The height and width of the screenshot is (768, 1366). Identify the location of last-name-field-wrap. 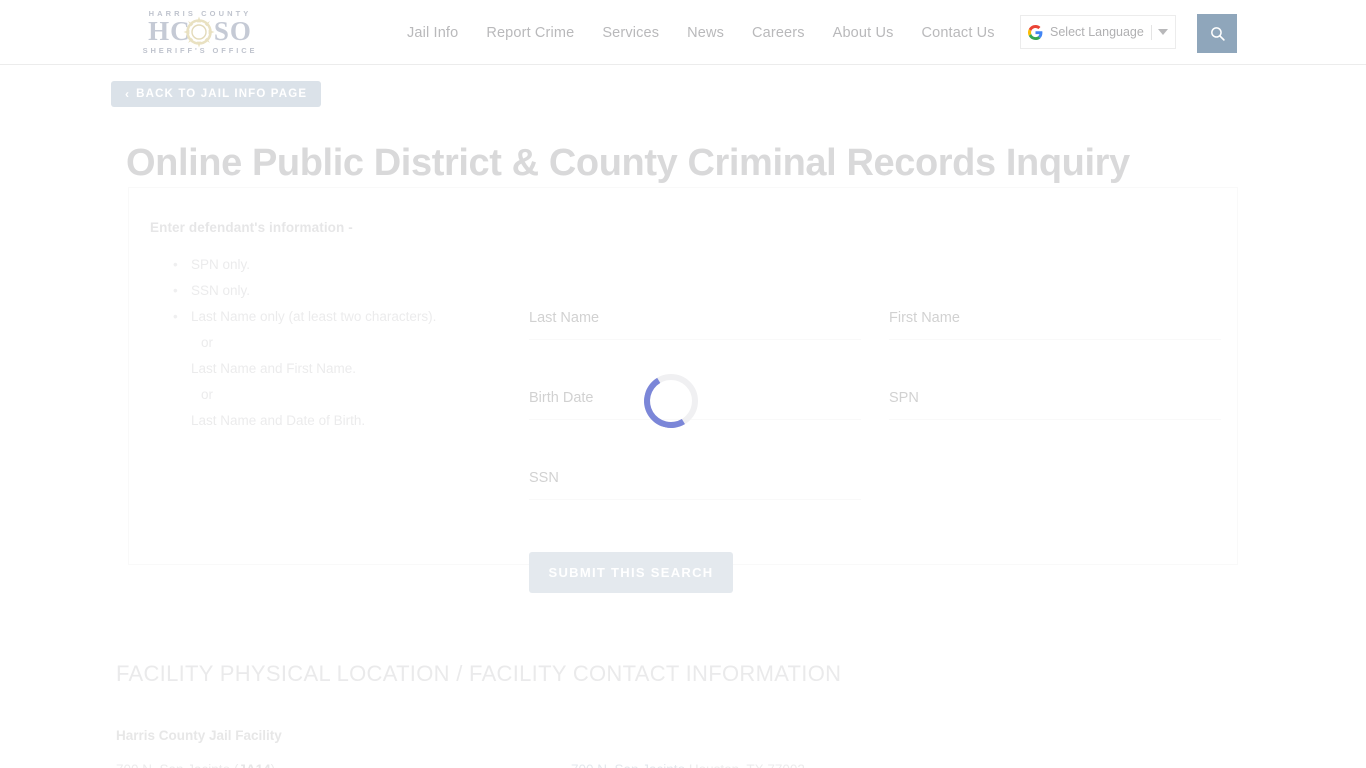
(695, 323).